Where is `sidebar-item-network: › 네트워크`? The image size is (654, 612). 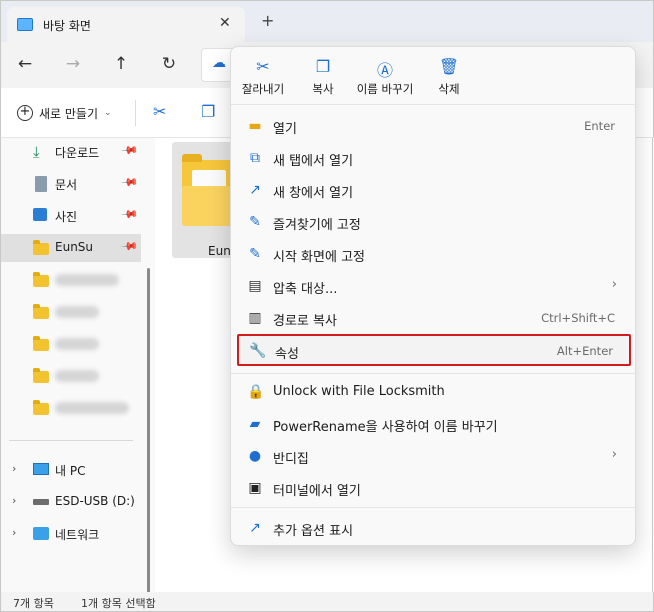
sidebar-item-network: › 네트워크 is located at coordinates (71, 534).